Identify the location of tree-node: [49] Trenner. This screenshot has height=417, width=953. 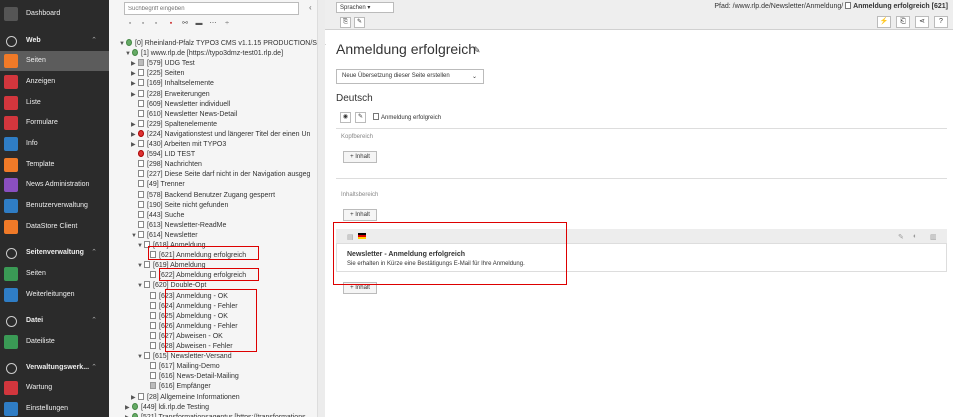
(158, 185).